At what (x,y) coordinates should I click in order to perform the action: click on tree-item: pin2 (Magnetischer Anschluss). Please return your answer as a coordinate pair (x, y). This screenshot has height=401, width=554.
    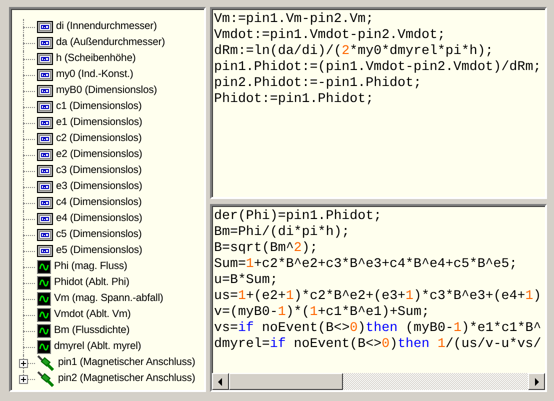
    Looking at the image, I should click on (127, 379).